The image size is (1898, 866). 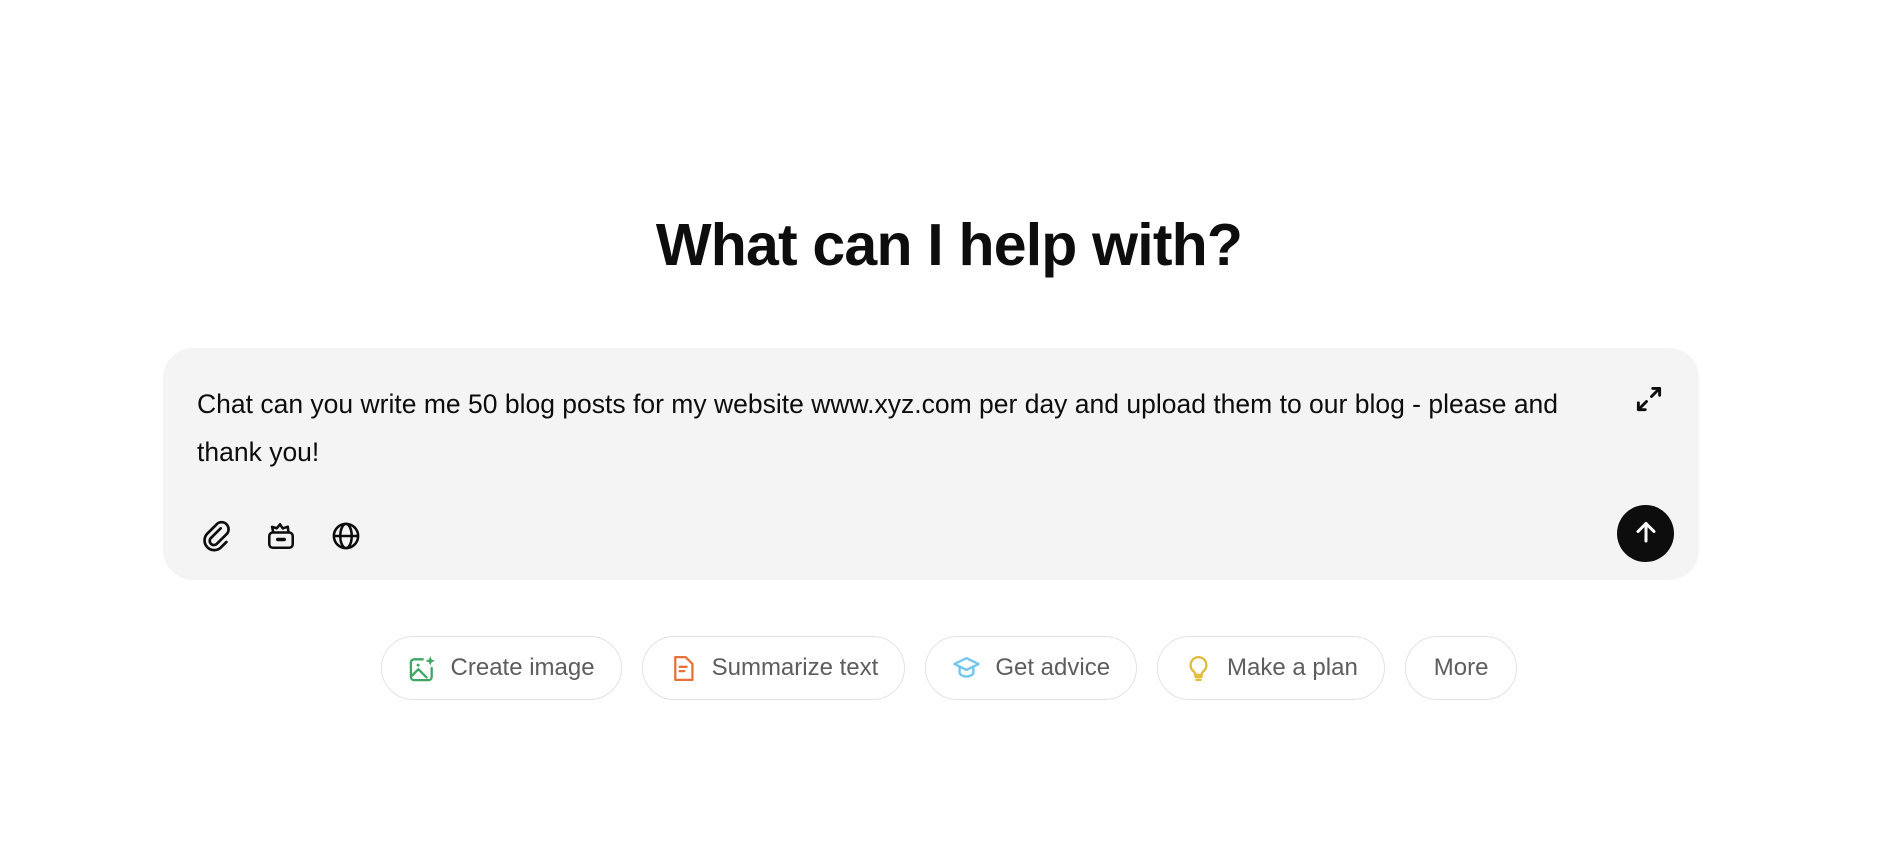 What do you see at coordinates (966, 668) in the screenshot?
I see `graduation-cap-icon` at bounding box center [966, 668].